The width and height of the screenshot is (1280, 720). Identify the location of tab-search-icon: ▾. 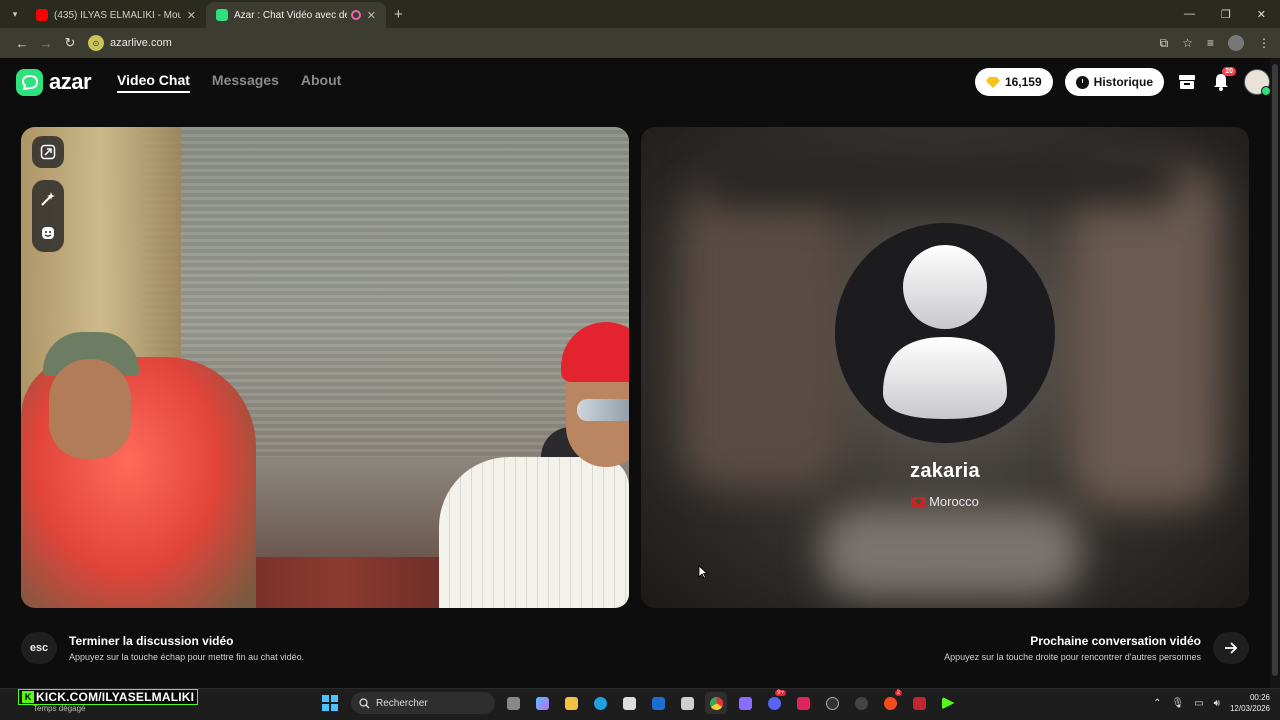
(15, 14).